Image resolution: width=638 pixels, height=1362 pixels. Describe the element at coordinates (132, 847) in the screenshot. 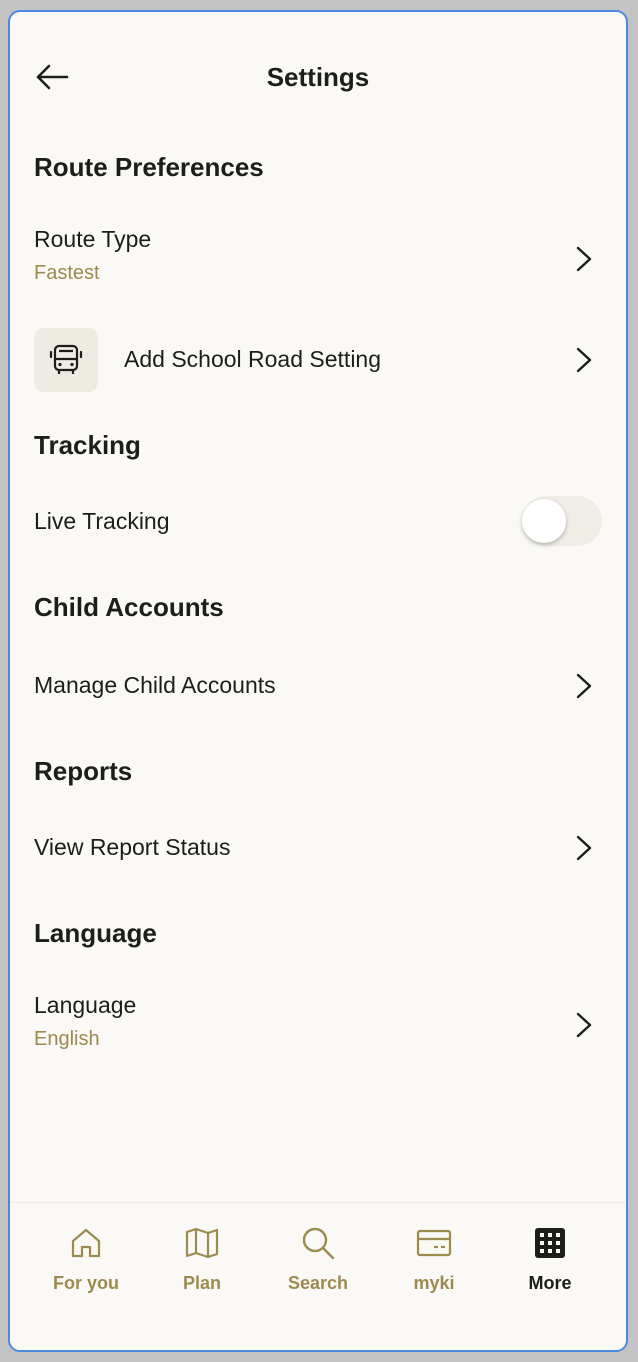

I see `view-report-status-label: View Report Status` at that location.